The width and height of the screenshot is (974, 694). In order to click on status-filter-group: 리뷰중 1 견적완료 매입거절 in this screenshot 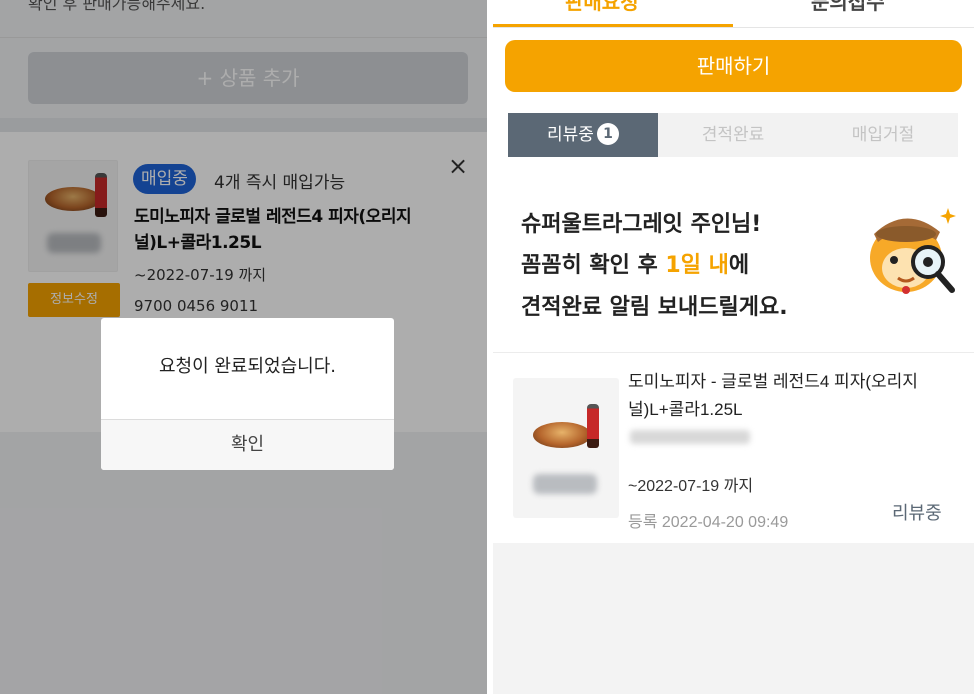, I will do `click(733, 135)`.